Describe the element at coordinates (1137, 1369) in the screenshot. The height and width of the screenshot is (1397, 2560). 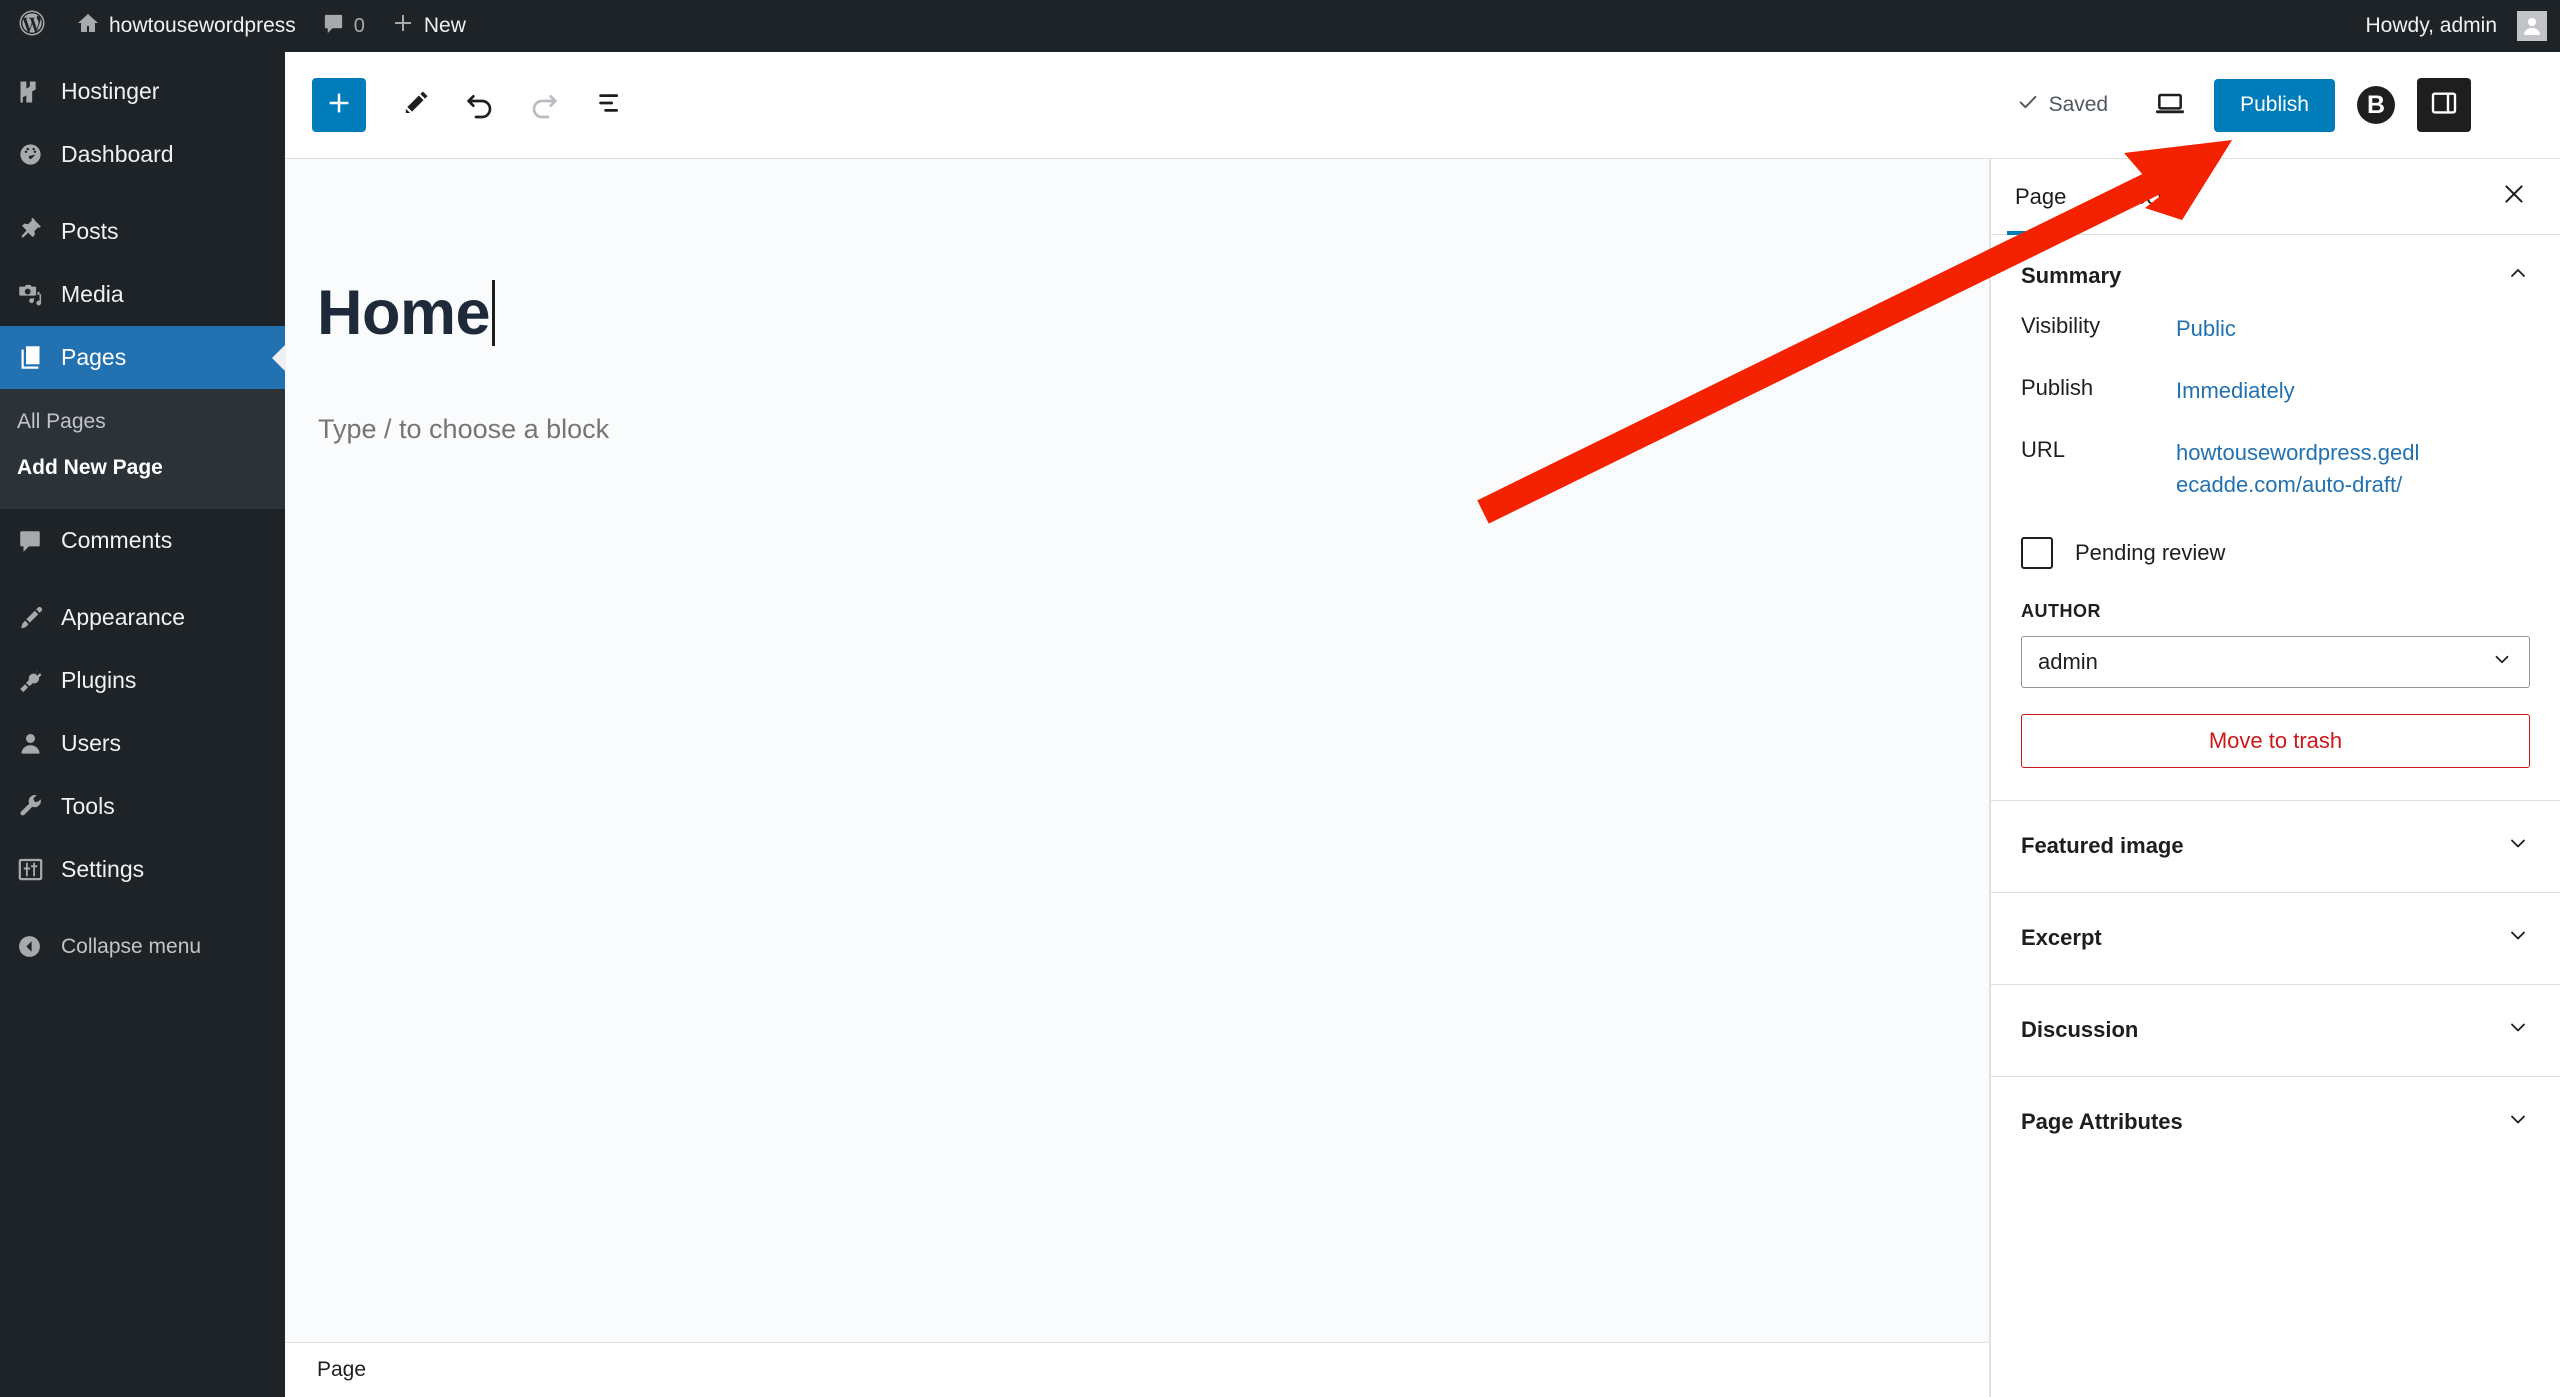
I see `block-breadcrumb: Page` at that location.